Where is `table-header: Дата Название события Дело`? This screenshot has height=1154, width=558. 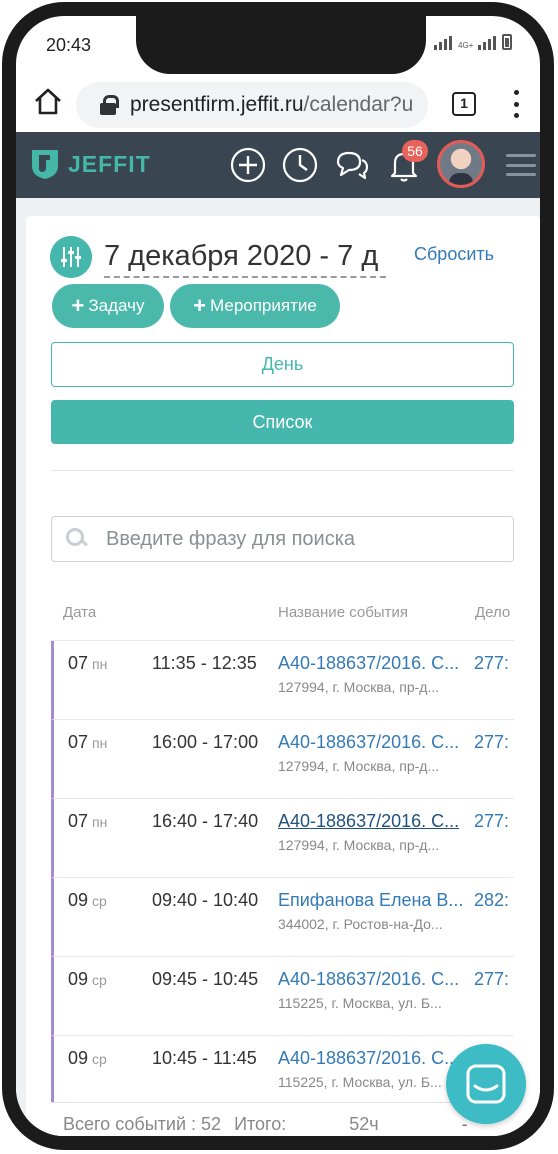 table-header: Дата Название события Дело is located at coordinates (282, 620).